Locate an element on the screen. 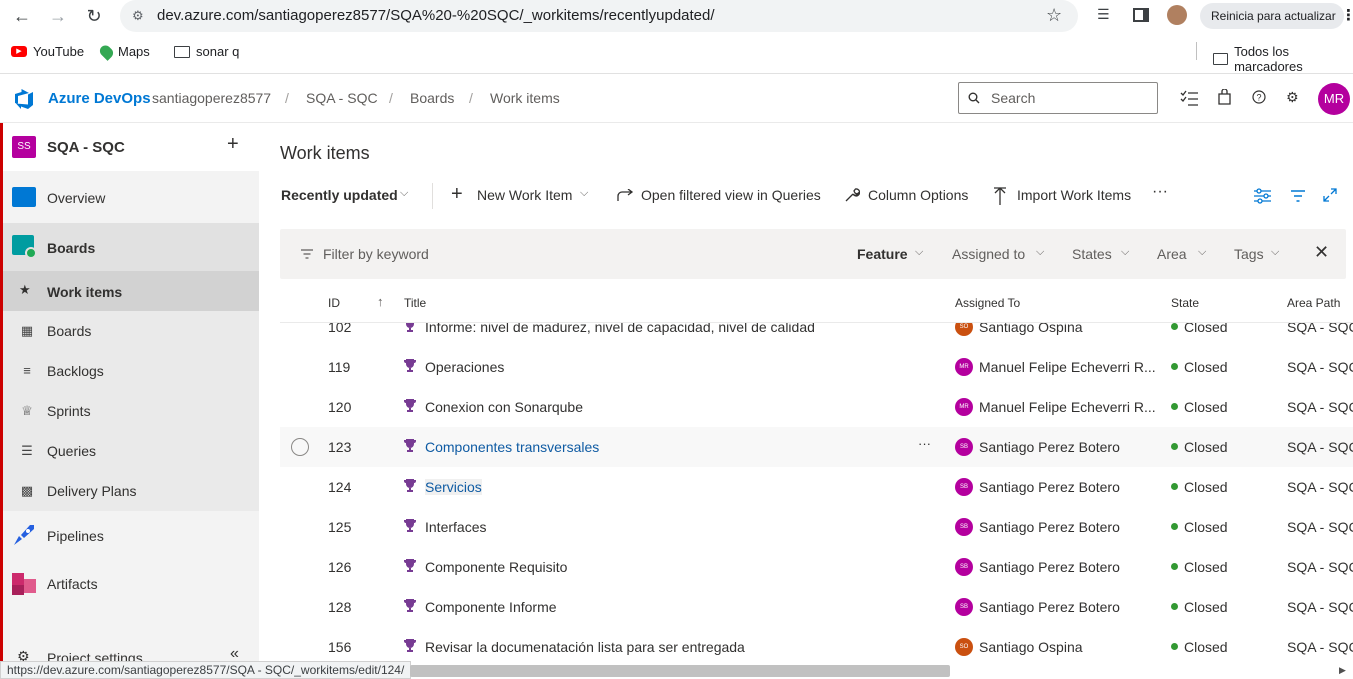 The height and width of the screenshot is (679, 1353). sidebar-item-label: Overview is located at coordinates (76, 198).